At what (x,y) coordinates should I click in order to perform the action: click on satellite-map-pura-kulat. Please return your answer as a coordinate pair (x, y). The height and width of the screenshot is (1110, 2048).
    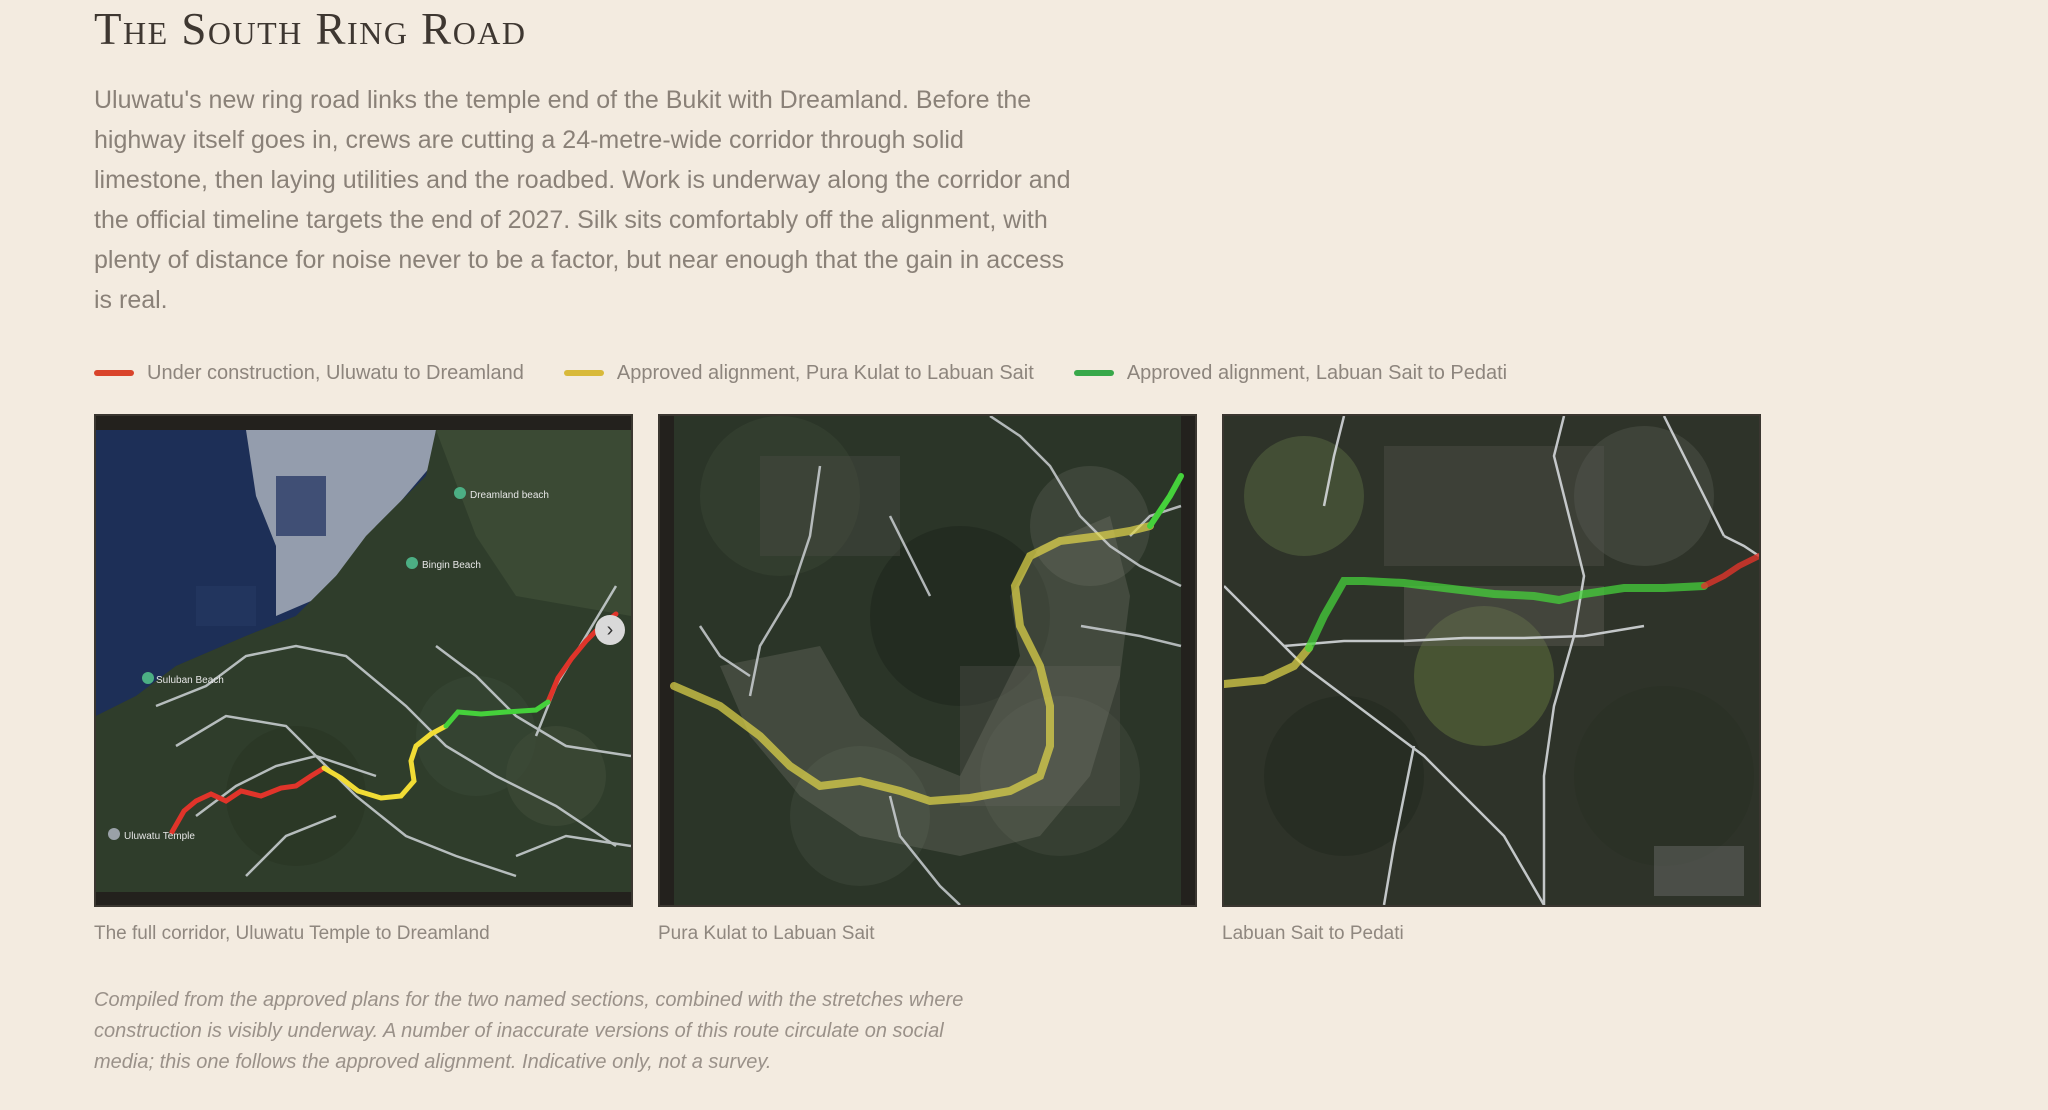
    Looking at the image, I should click on (927, 660).